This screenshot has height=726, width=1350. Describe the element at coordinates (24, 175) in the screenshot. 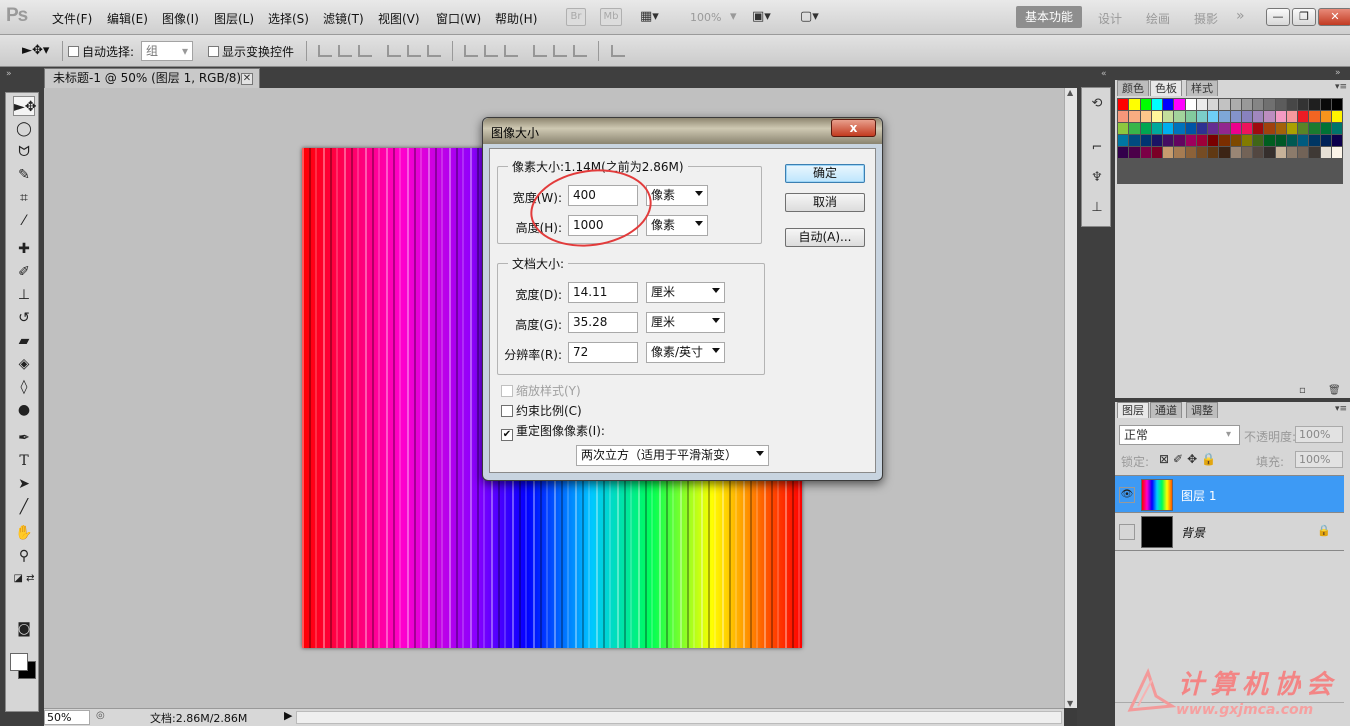

I see `quick-select-tool-icon: ✎` at that location.